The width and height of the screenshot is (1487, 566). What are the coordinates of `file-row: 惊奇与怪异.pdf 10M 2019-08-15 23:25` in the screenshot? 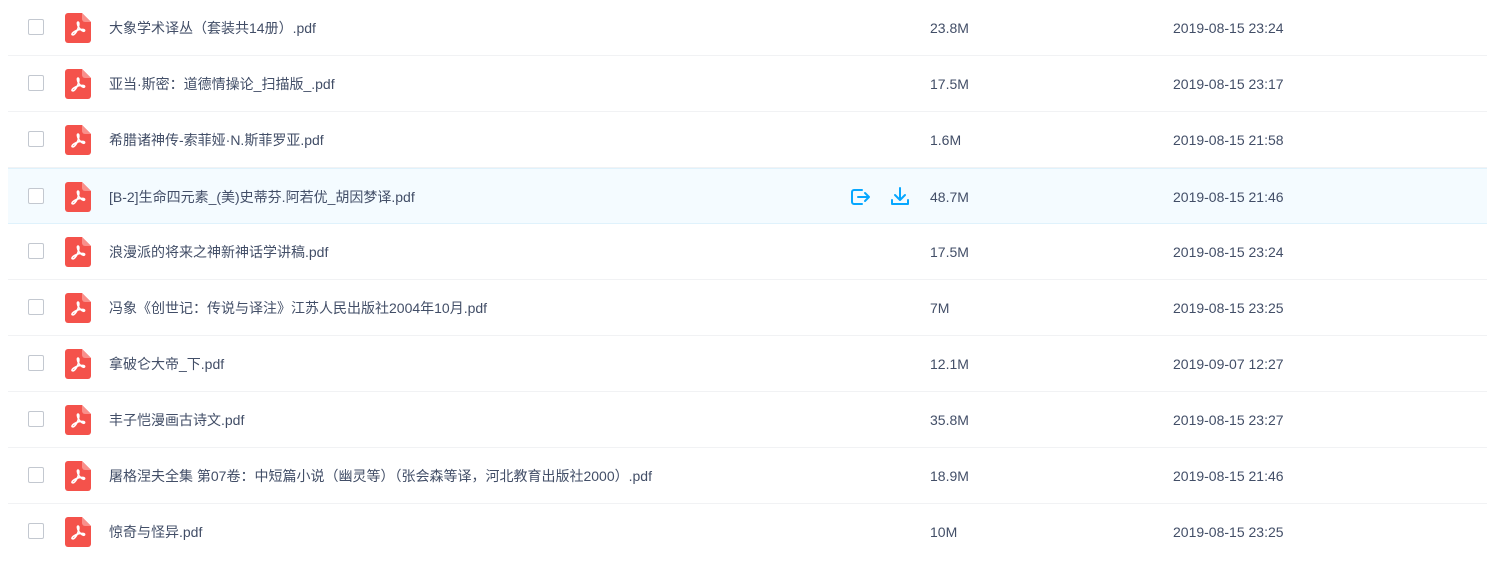 It's located at (747, 532).